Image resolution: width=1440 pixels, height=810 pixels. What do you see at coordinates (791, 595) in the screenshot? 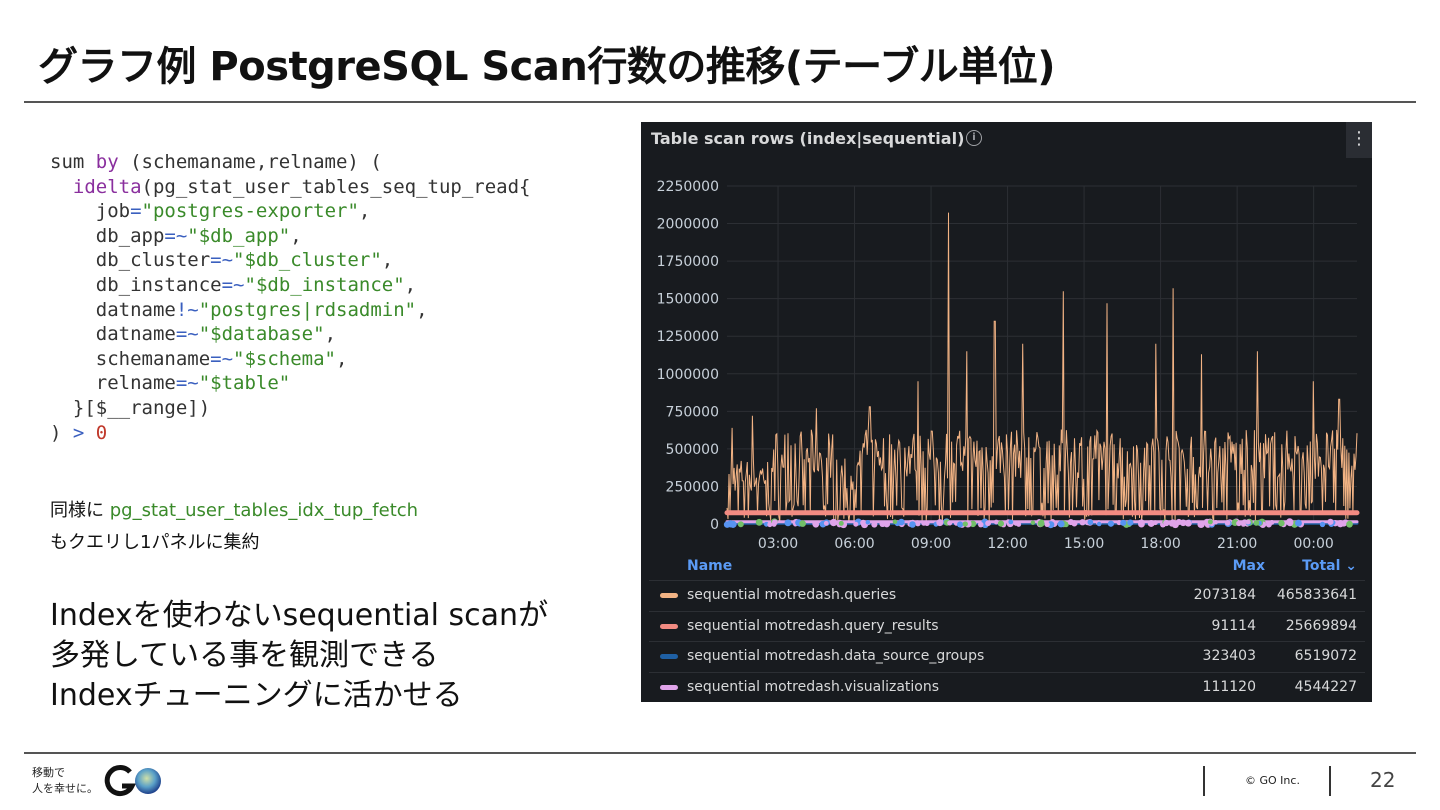
I see `legend-series-name: sequential motredash.queries` at bounding box center [791, 595].